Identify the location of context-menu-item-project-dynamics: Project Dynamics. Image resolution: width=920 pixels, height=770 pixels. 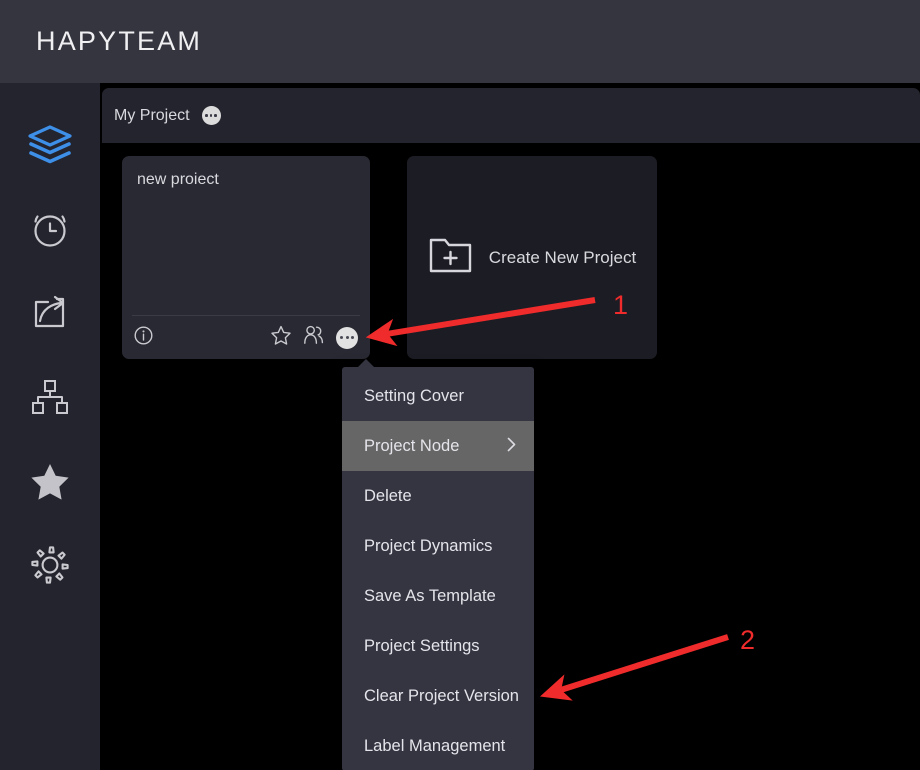
(438, 546).